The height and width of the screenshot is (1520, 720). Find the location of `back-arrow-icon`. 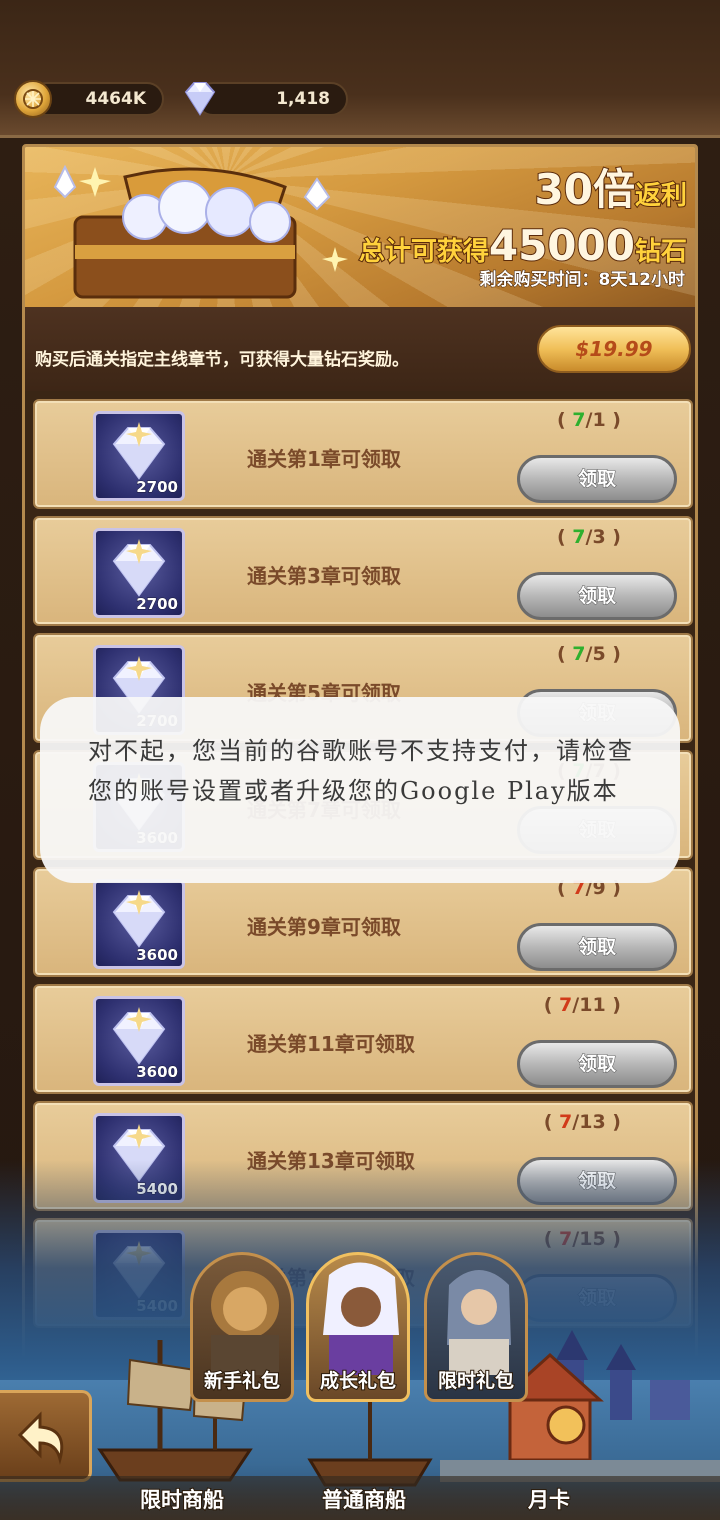

back-arrow-icon is located at coordinates (40, 1438).